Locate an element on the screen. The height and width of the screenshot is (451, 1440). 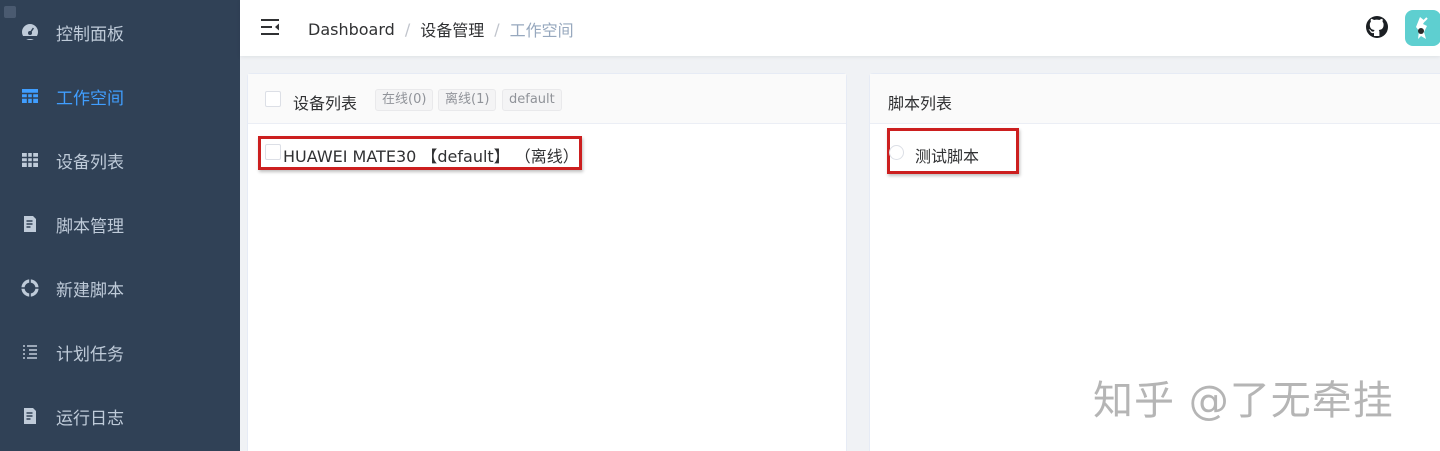
sidebar-item-run-log: 运行日志 is located at coordinates (120, 416).